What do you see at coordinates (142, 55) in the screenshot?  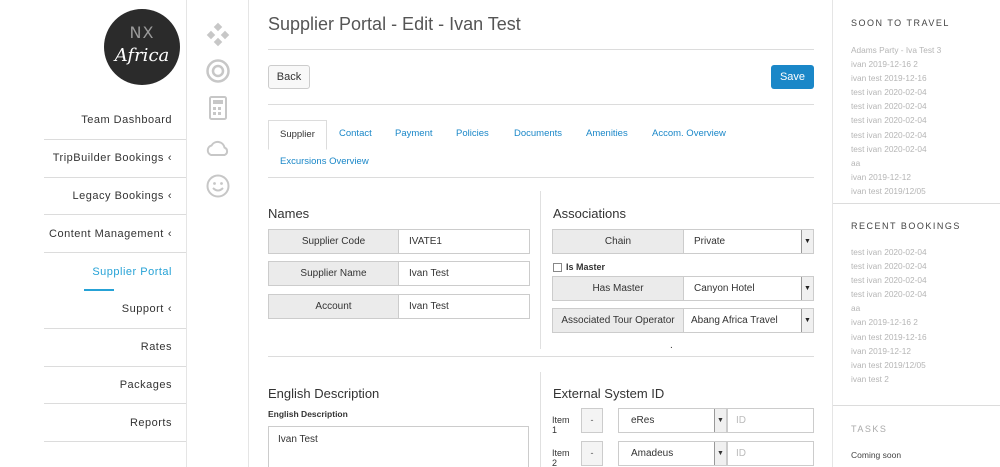 I see `logo-text: Africa` at bounding box center [142, 55].